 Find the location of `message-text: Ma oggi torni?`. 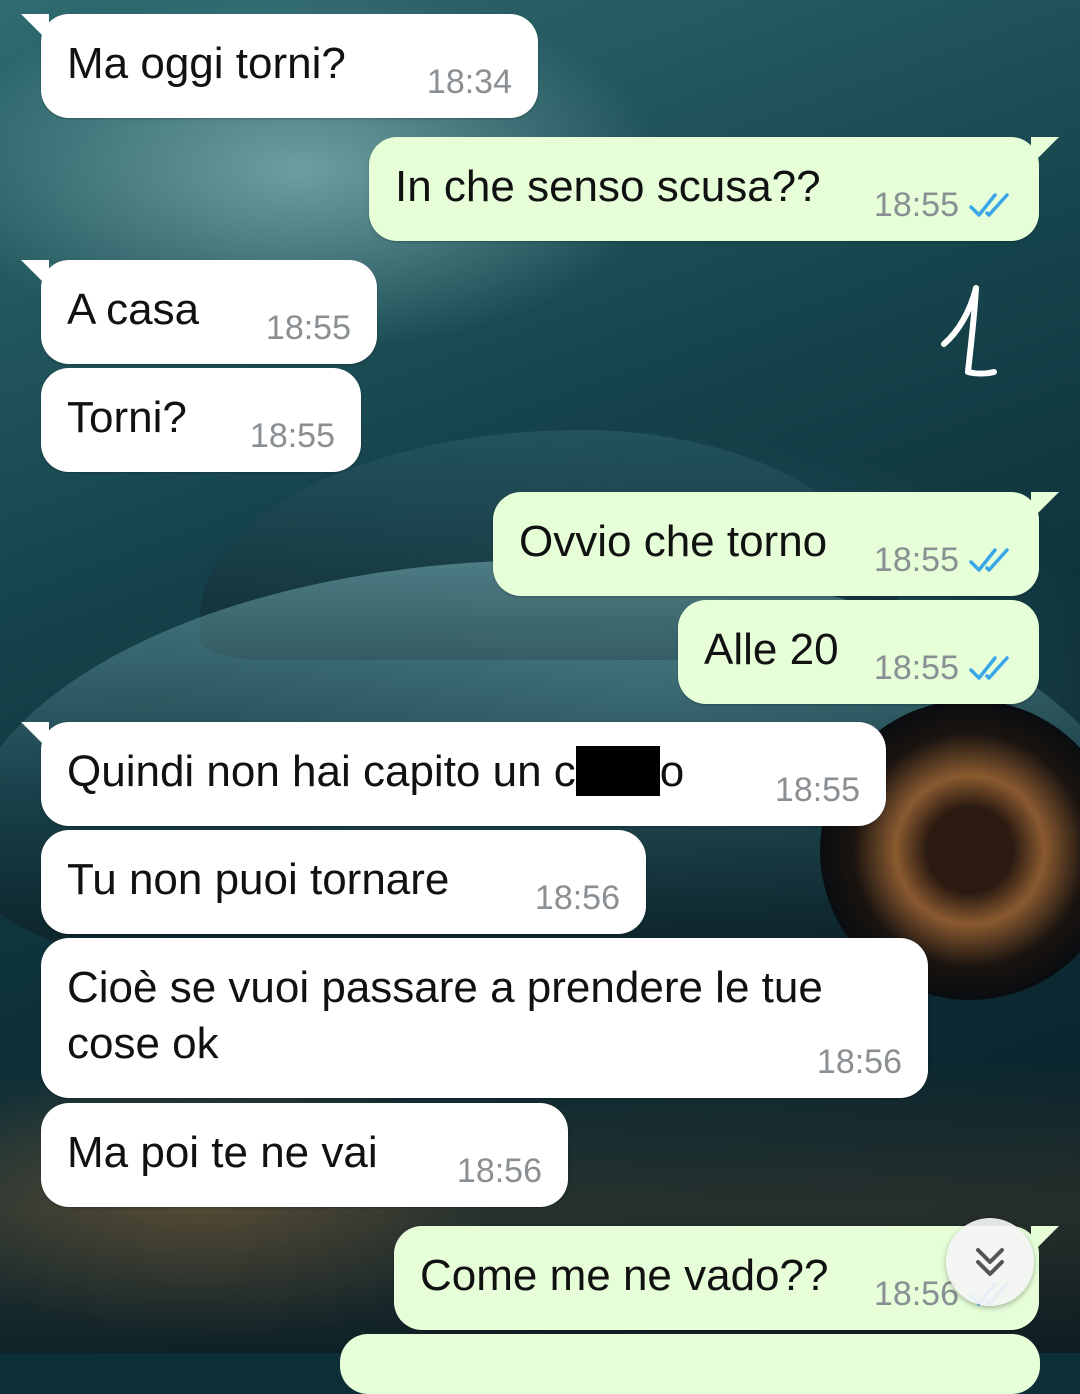

message-text: Ma oggi torni? is located at coordinates (206, 63).